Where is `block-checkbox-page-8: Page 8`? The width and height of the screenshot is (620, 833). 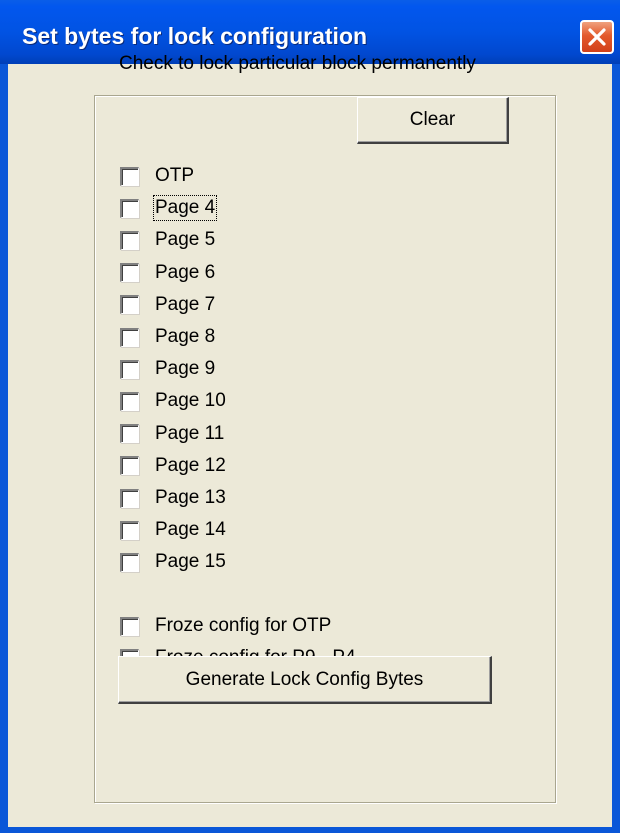 block-checkbox-page-8: Page 8 is located at coordinates (167, 337).